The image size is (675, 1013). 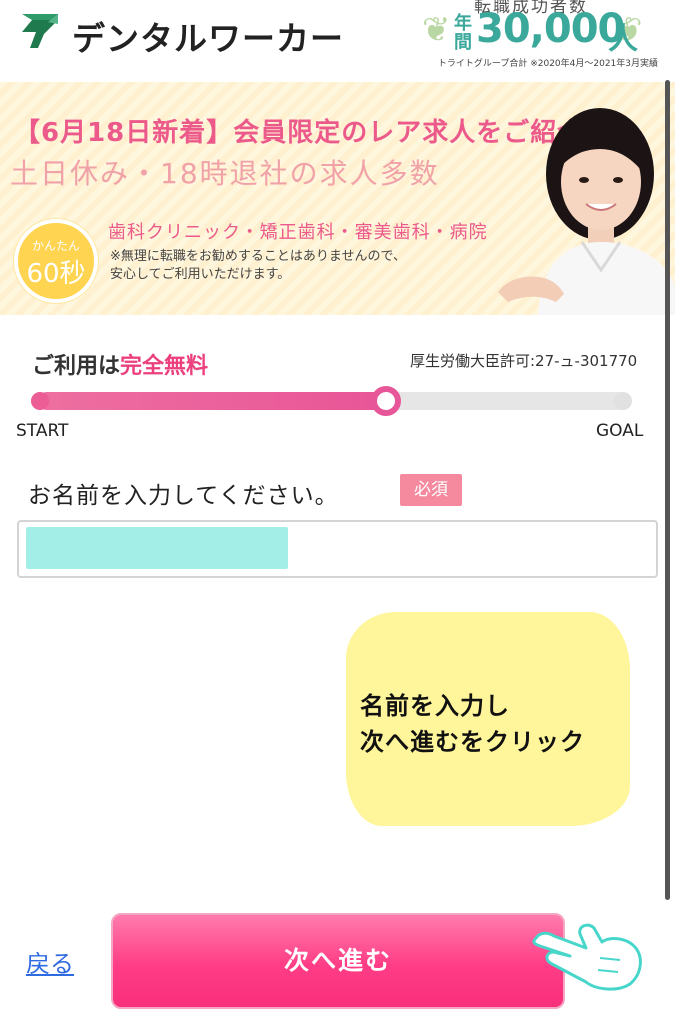 I want to click on badge-small-text: かんたん, so click(x=55, y=246).